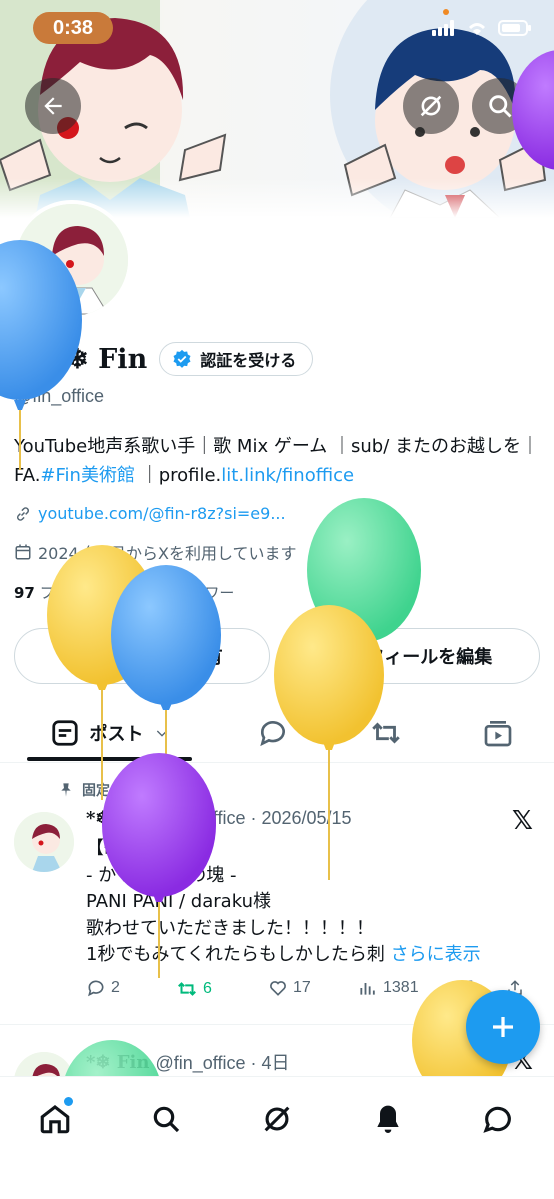 This screenshot has width=554, height=1199. I want to click on chevron-down-icon, so click(162, 733).